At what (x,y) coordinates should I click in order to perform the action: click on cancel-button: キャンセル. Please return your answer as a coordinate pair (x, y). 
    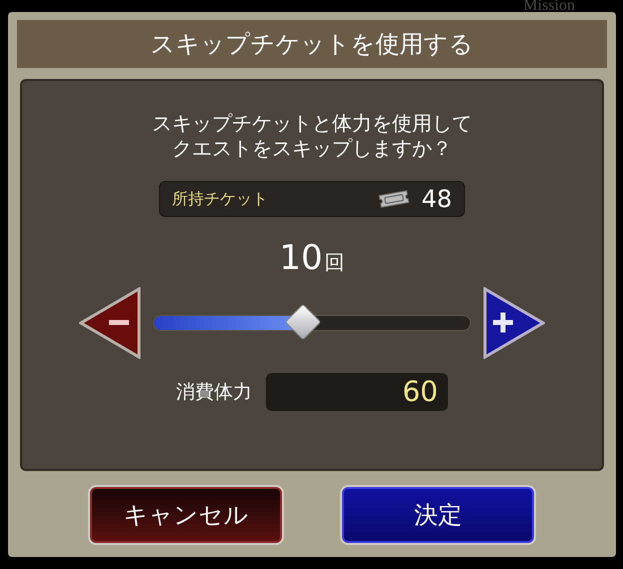
    Looking at the image, I should click on (186, 515).